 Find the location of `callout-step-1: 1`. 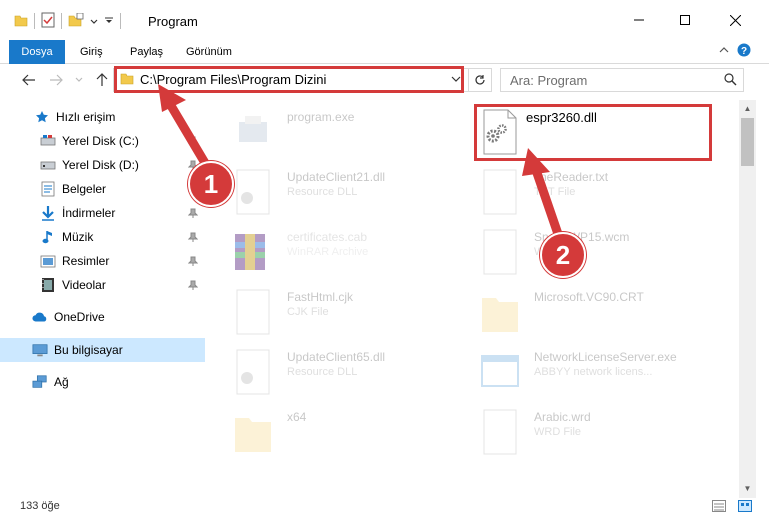

callout-step-1: 1 is located at coordinates (211, 184).